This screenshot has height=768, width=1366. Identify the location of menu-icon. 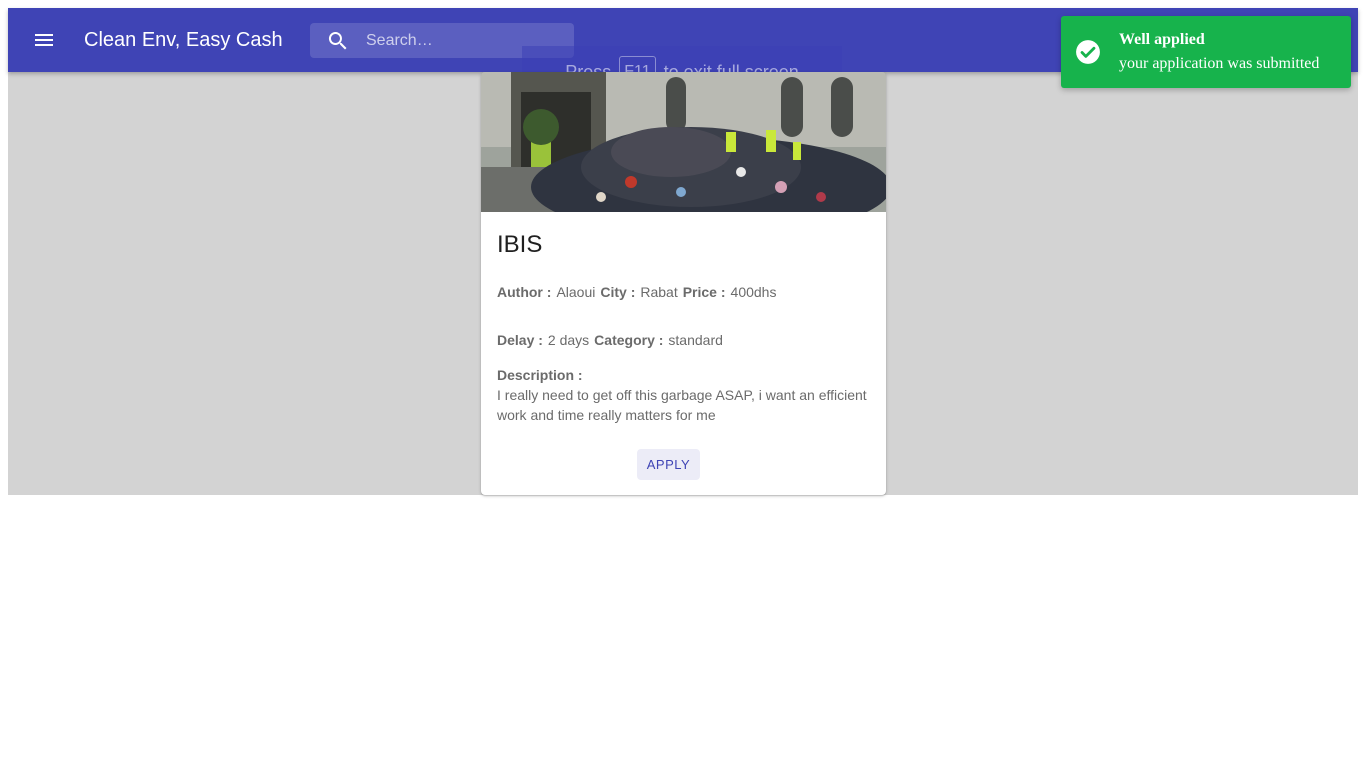
(44, 40).